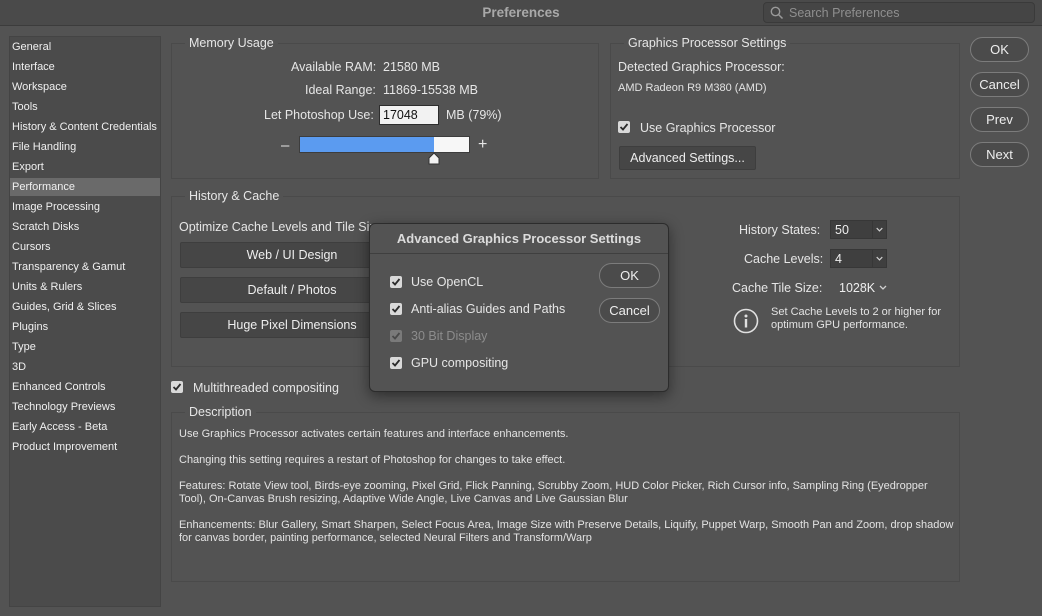 Image resolution: width=1042 pixels, height=616 pixels. I want to click on ideal-range-label: Ideal Range:, so click(340, 90).